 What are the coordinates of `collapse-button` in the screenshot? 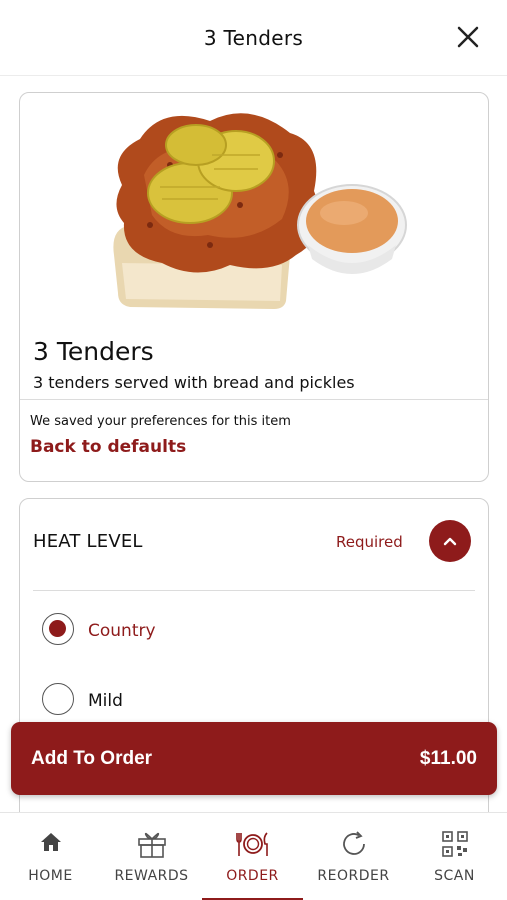 It's located at (450, 541).